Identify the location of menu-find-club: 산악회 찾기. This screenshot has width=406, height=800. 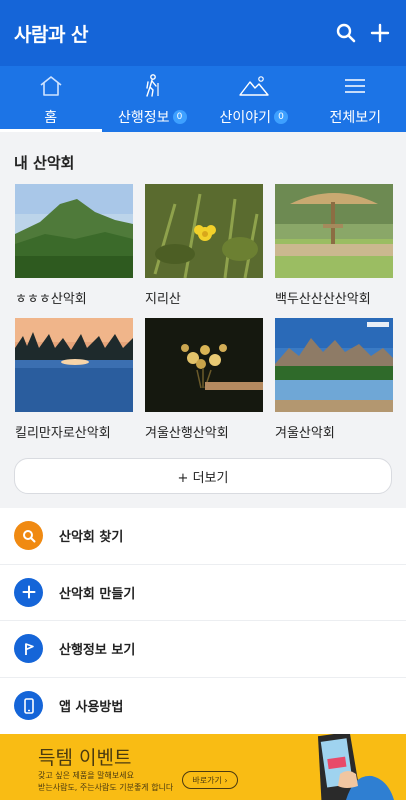
(203, 536).